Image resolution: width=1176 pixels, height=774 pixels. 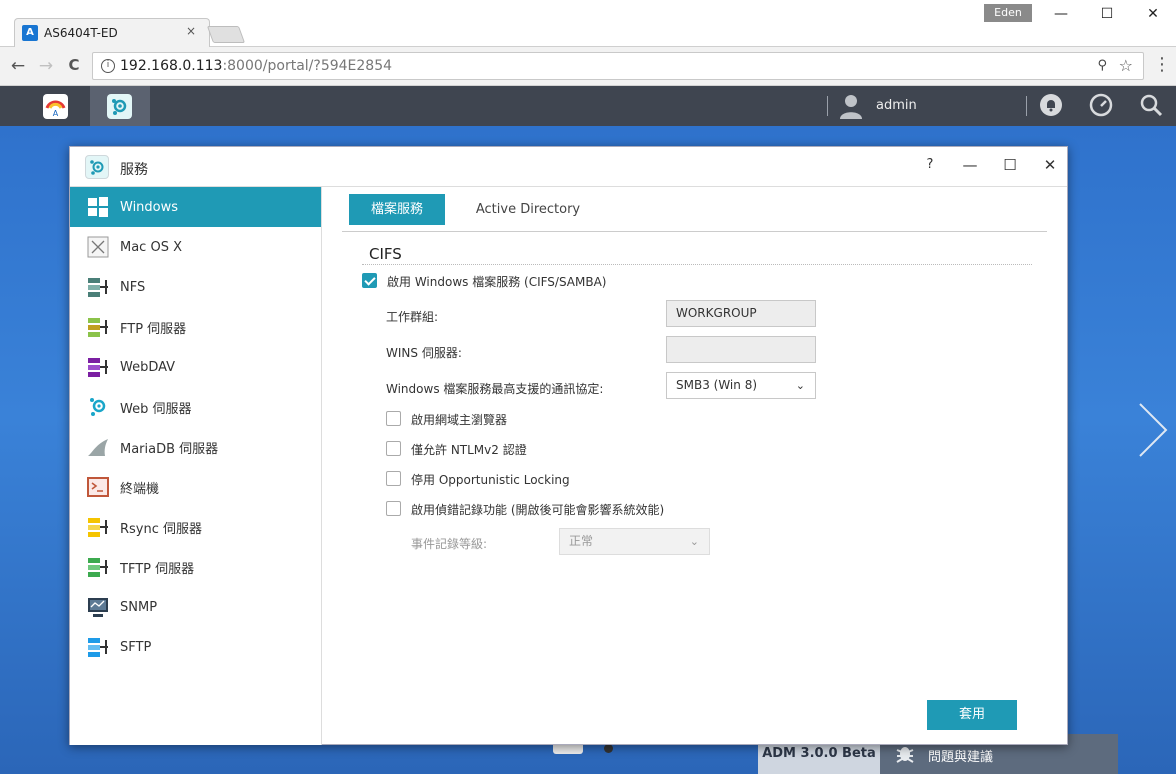 What do you see at coordinates (497, 282) in the screenshot?
I see `enable-cifs-label: 啟用 Windows 檔案服務 (CIFS/SAMBA)` at bounding box center [497, 282].